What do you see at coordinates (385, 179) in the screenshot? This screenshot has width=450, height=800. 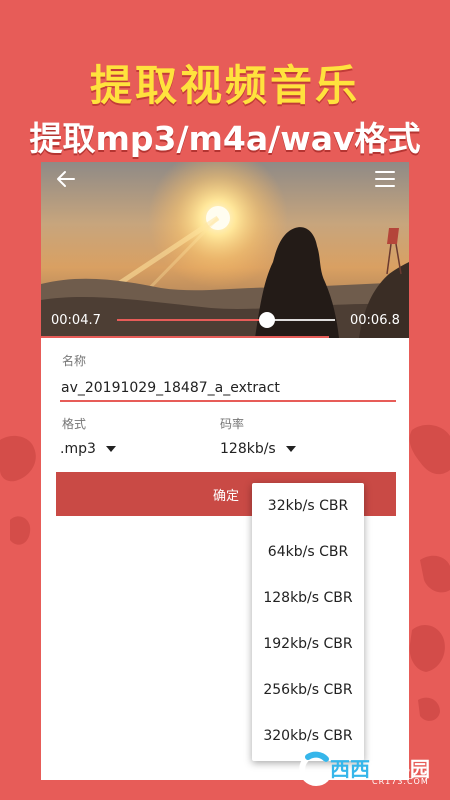 I see `hamburger-menu-icon` at bounding box center [385, 179].